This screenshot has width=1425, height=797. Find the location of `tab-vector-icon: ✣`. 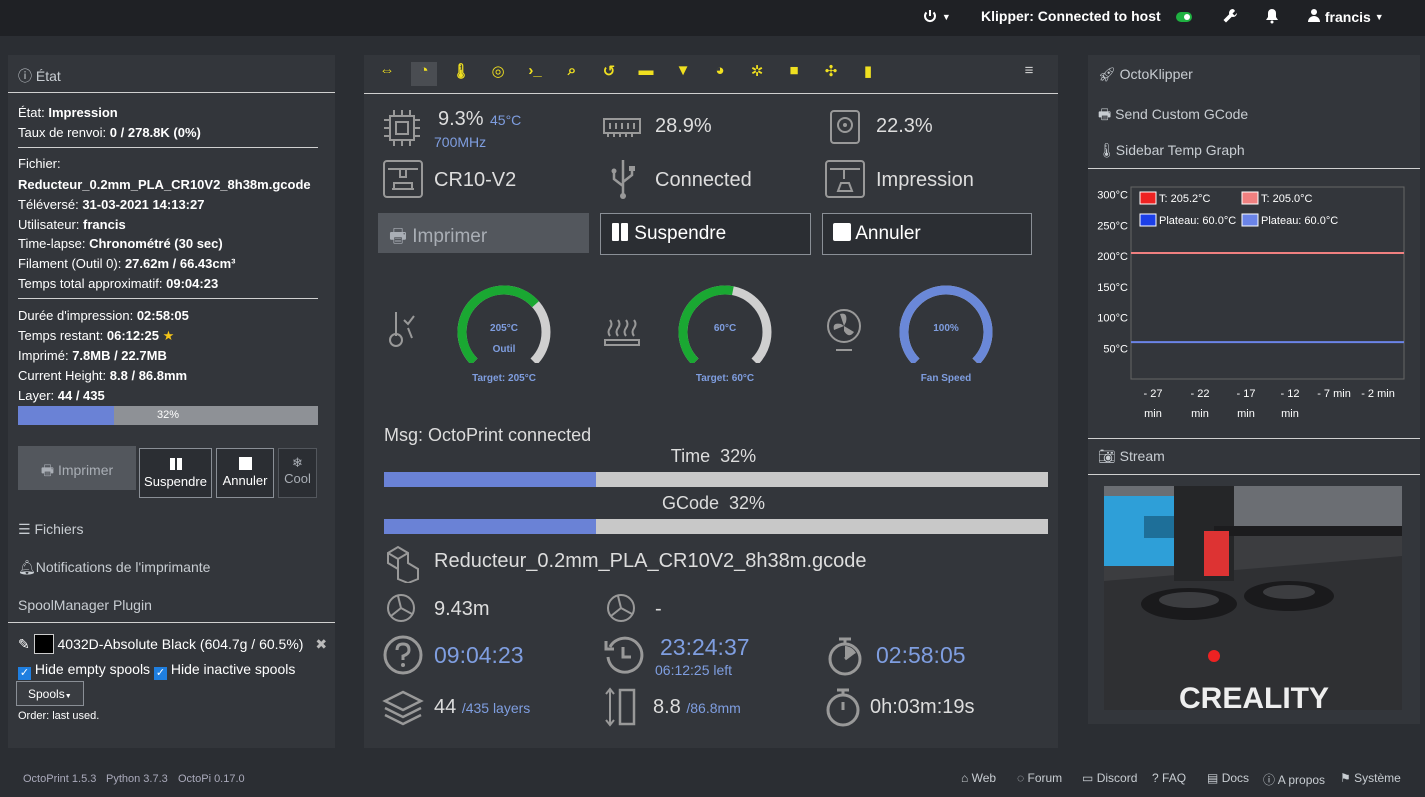

tab-vector-icon: ✣ is located at coordinates (831, 74).